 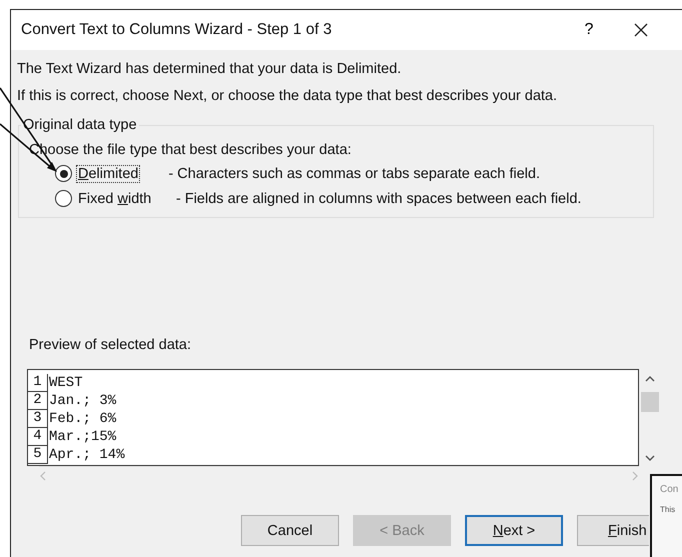 I want to click on scroll-down-icon, so click(x=650, y=458).